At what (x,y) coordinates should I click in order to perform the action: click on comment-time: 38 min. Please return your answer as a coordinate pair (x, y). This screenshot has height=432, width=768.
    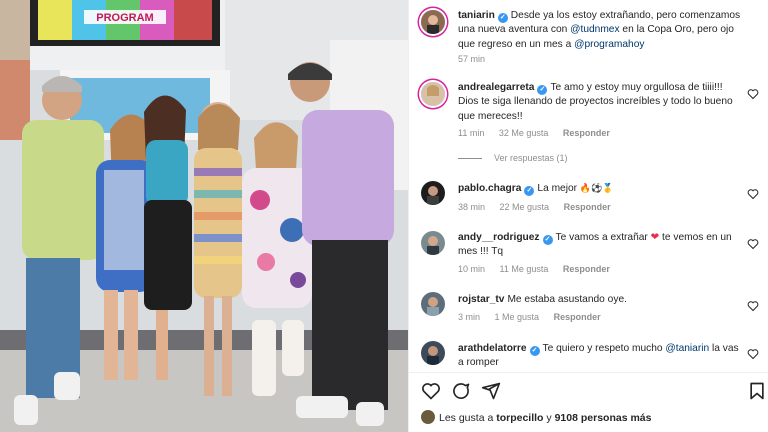
    Looking at the image, I should click on (471, 207).